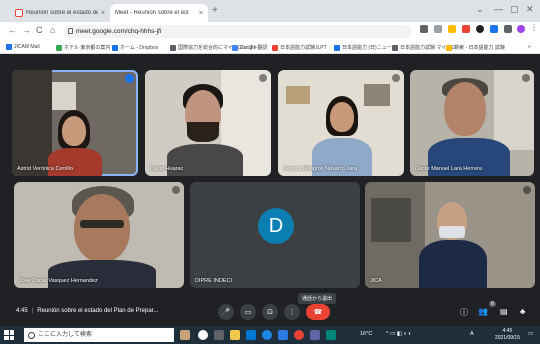 This screenshot has width=540, height=344. What do you see at coordinates (480, 9) in the screenshot?
I see `tab-search-icon: ⌄` at bounding box center [480, 9].